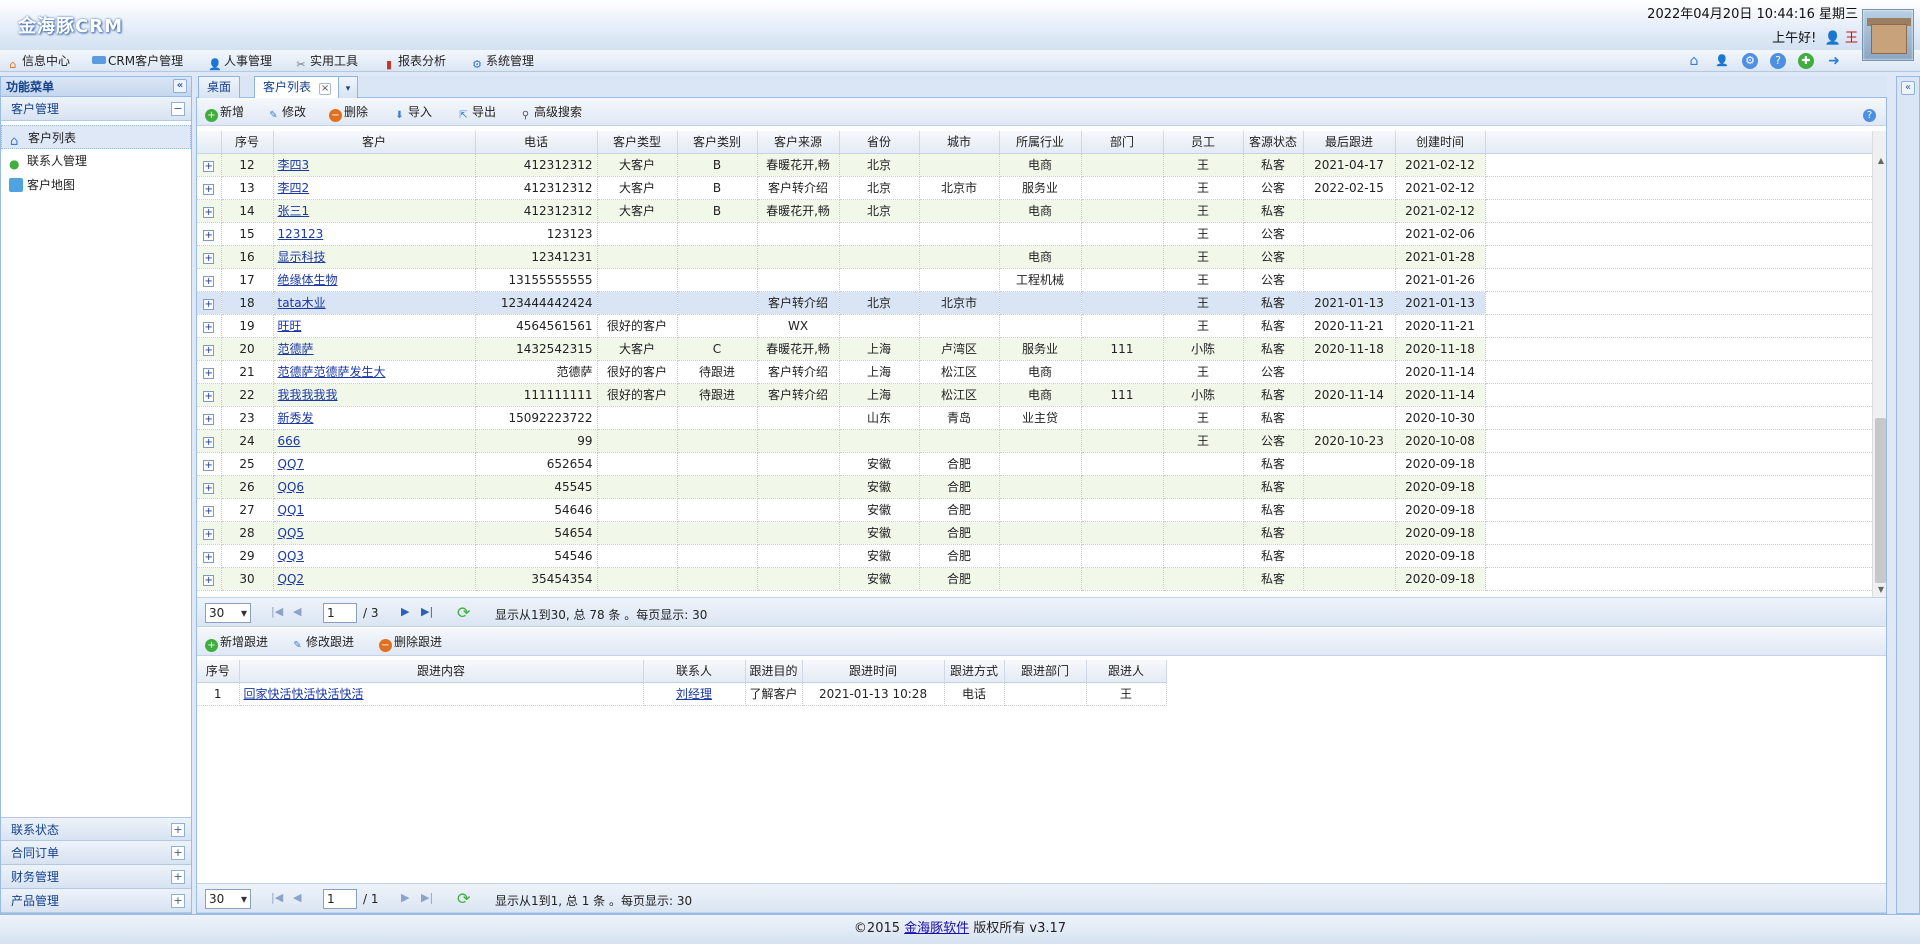 The width and height of the screenshot is (1920, 944). Describe the element at coordinates (96, 109) in the screenshot. I see `accordion-customer-mgmt: 客户管理 −` at that location.